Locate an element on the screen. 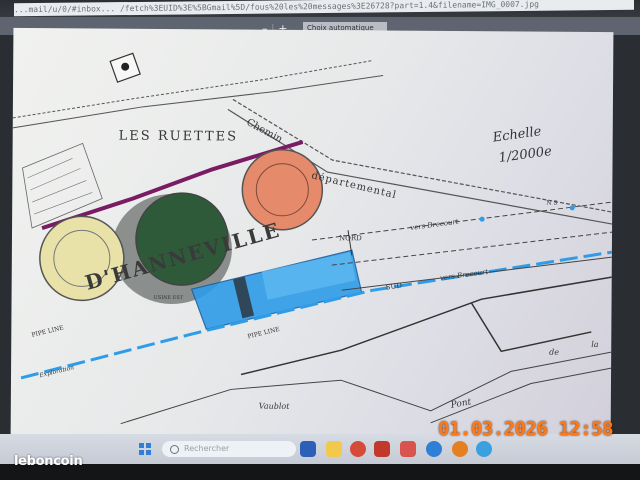  road-upper is located at coordinates (193, 89).